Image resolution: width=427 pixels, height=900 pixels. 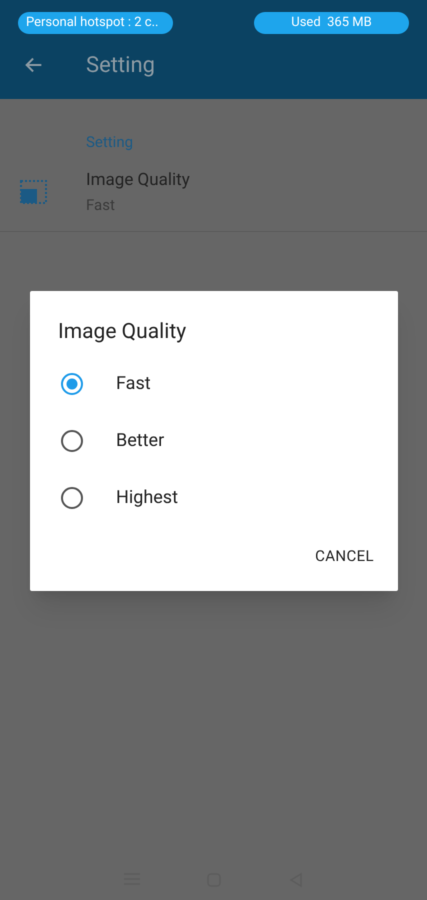 What do you see at coordinates (110, 142) in the screenshot?
I see `section-header: Setting` at bounding box center [110, 142].